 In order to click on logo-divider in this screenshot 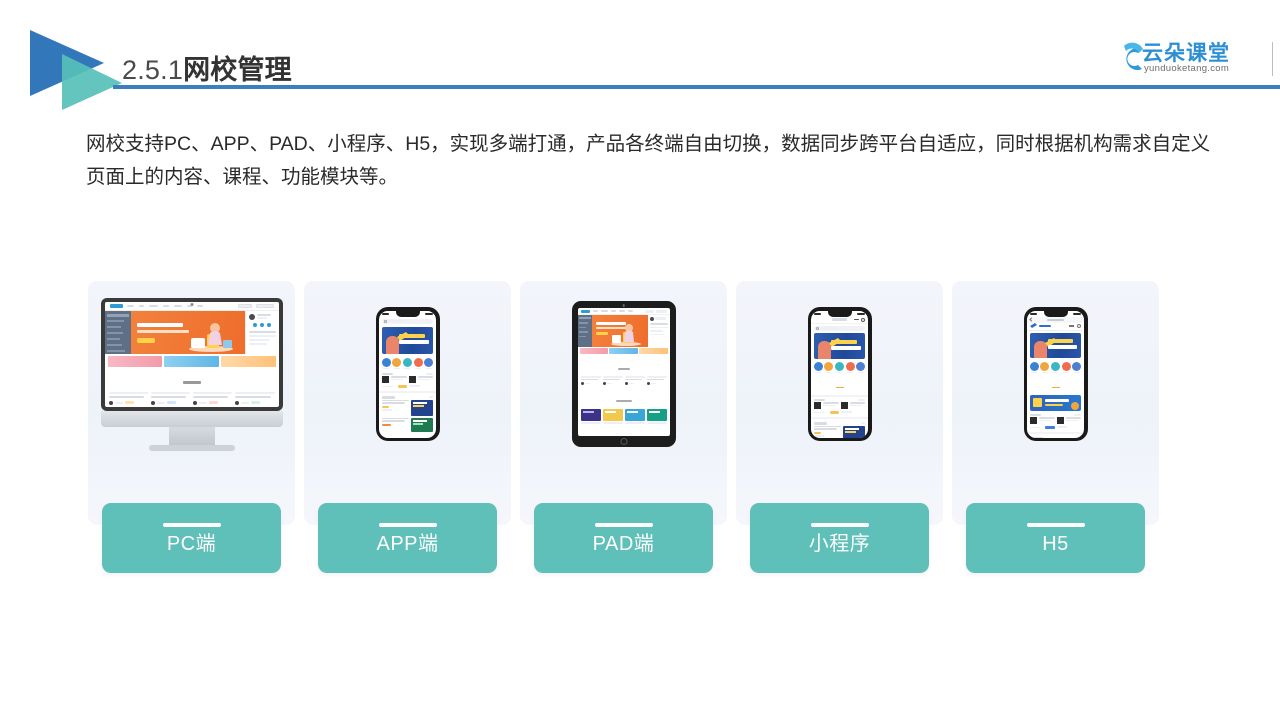, I will do `click(1272, 59)`.